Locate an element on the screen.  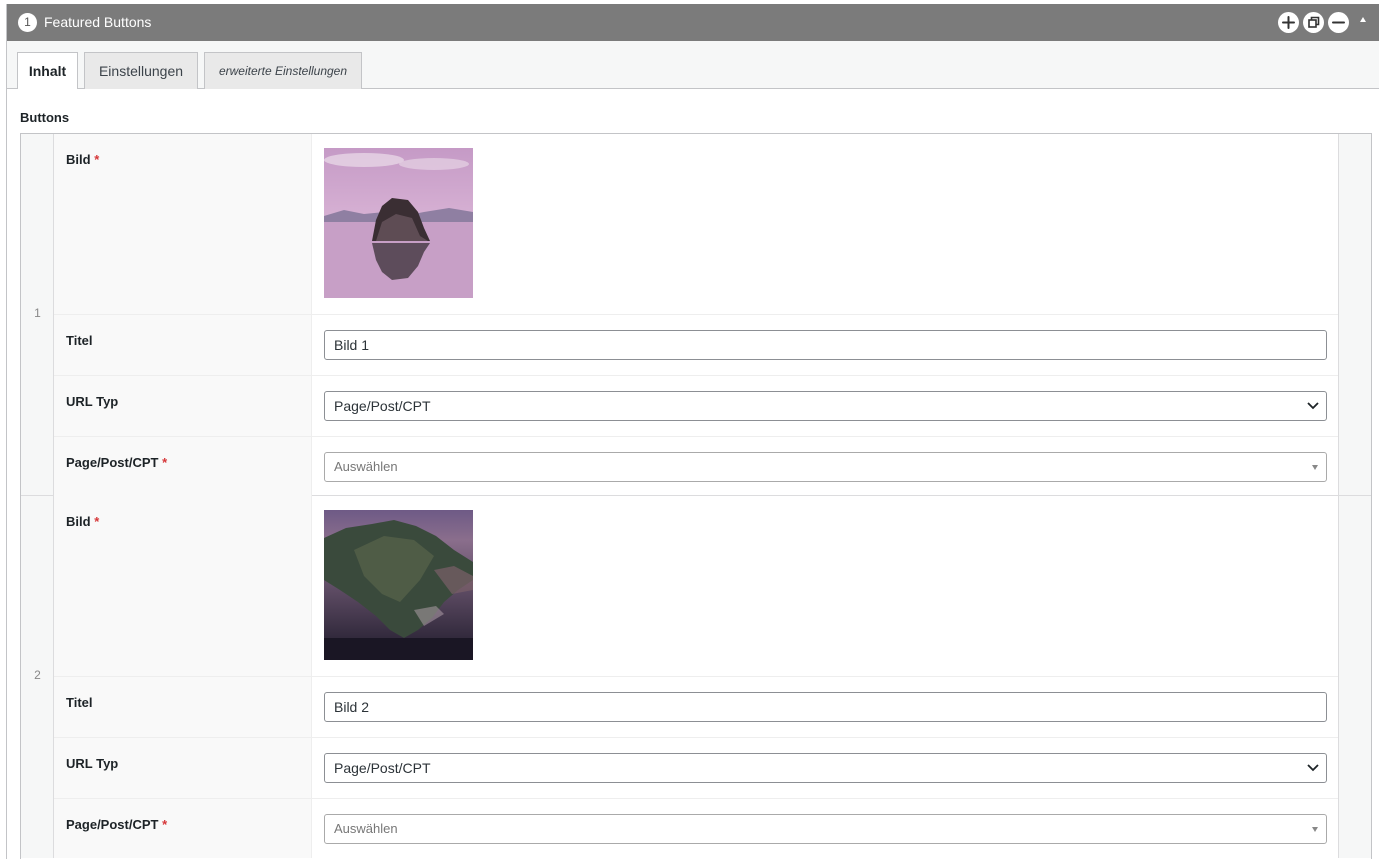
field-title: Titel Bild 2 is located at coordinates (696, 707).